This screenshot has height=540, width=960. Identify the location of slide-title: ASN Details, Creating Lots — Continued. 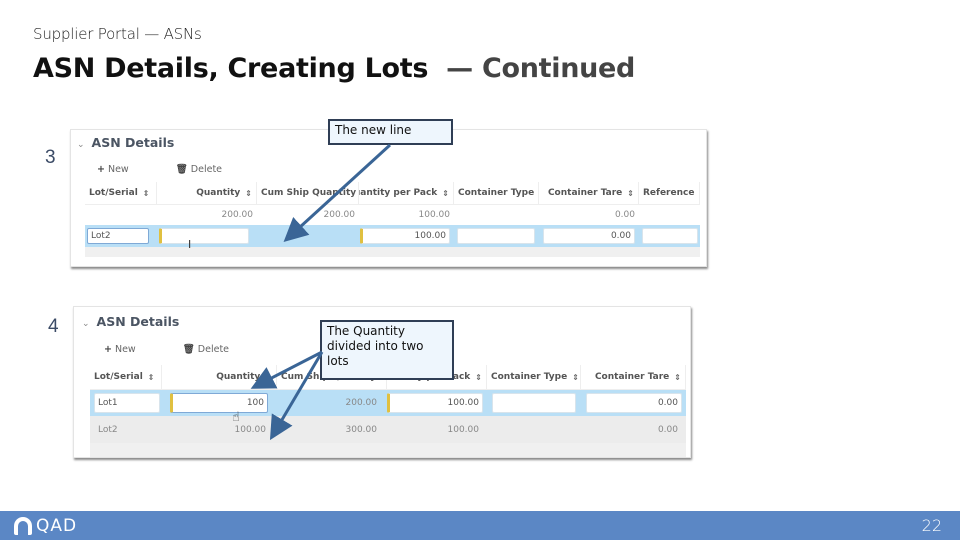
(334, 68).